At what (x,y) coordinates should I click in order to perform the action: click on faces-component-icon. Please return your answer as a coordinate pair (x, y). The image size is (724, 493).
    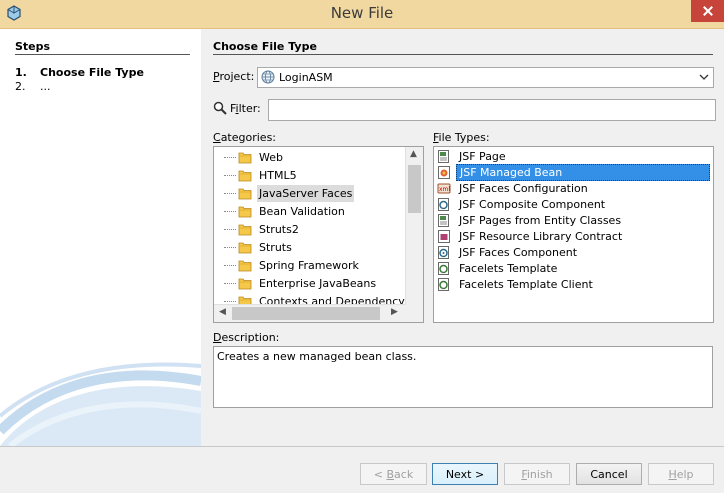
    Looking at the image, I should click on (443, 252).